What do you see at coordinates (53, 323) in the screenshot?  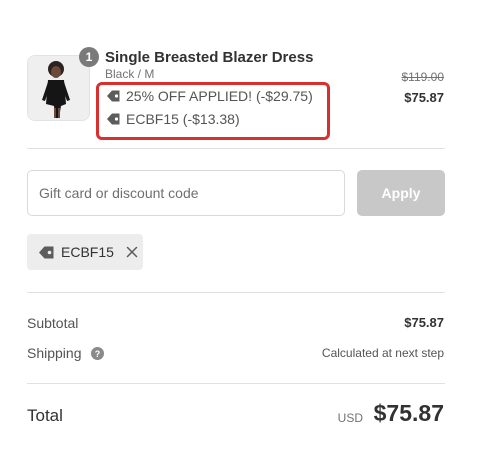 I see `subtotal-label: Subtotal` at bounding box center [53, 323].